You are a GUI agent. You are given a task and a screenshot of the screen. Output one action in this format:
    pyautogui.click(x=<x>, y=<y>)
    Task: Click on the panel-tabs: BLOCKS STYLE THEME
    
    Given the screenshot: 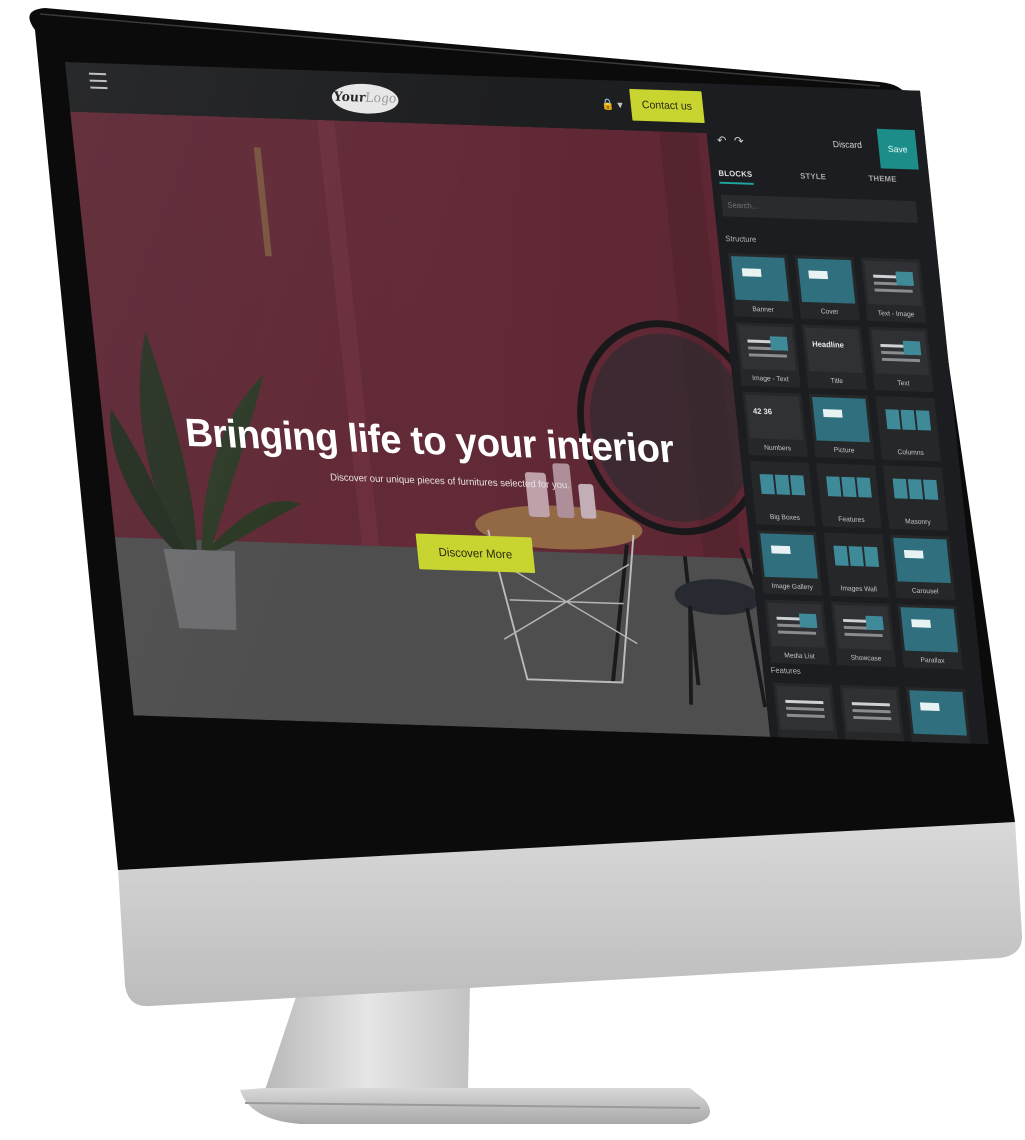 What is the action you would take?
    pyautogui.click(x=821, y=182)
    